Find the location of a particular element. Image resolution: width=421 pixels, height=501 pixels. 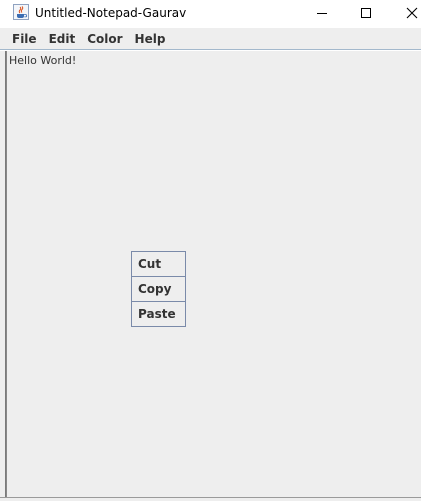

menu-help: Help is located at coordinates (150, 39).